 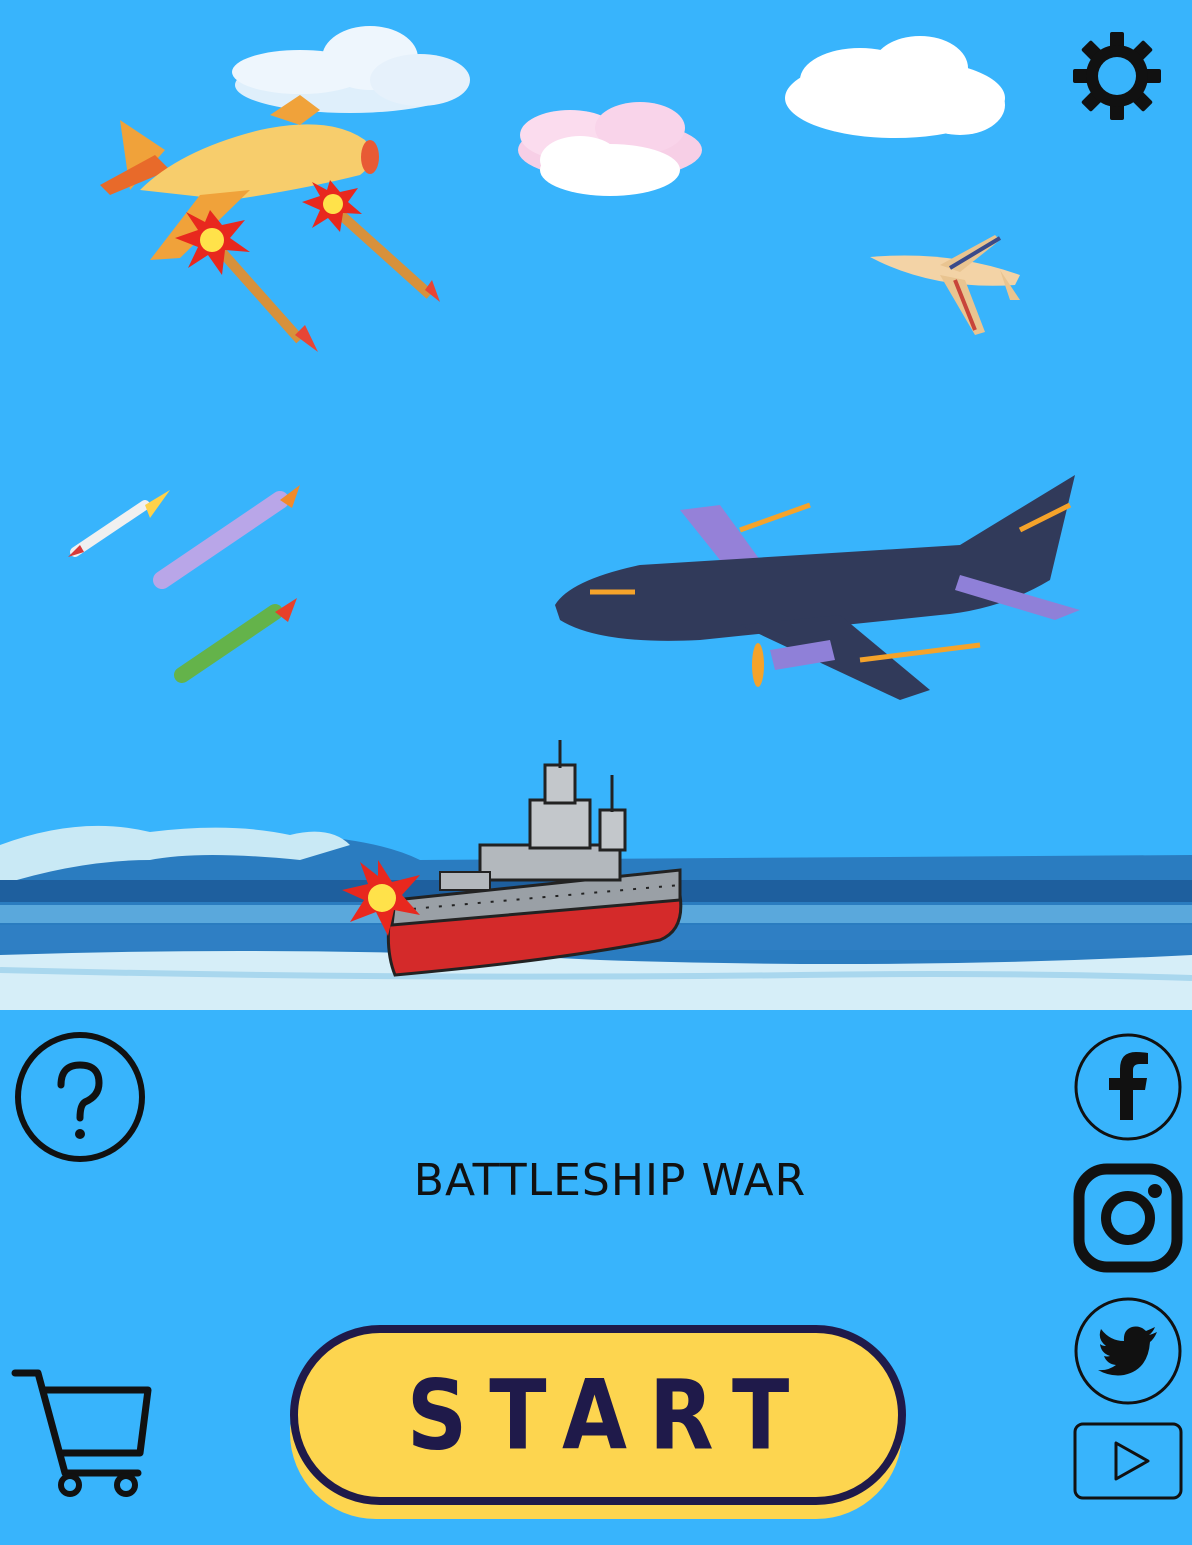 What do you see at coordinates (609, 1415) in the screenshot?
I see `start-label: START` at bounding box center [609, 1415].